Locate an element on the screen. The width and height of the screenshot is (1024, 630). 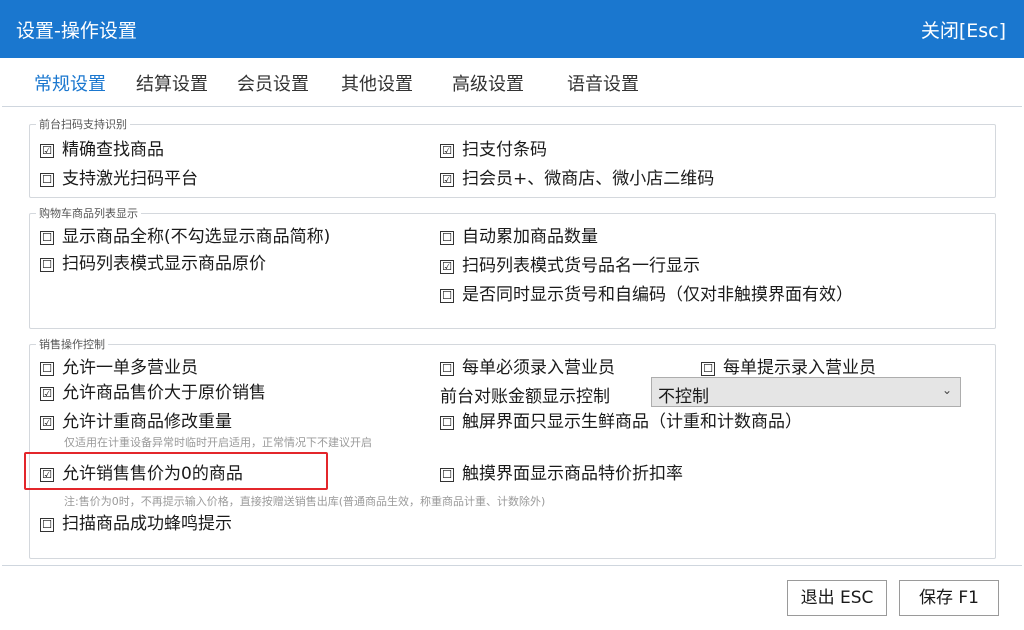
tab-advanced: 高级设置 is located at coordinates (488, 83).